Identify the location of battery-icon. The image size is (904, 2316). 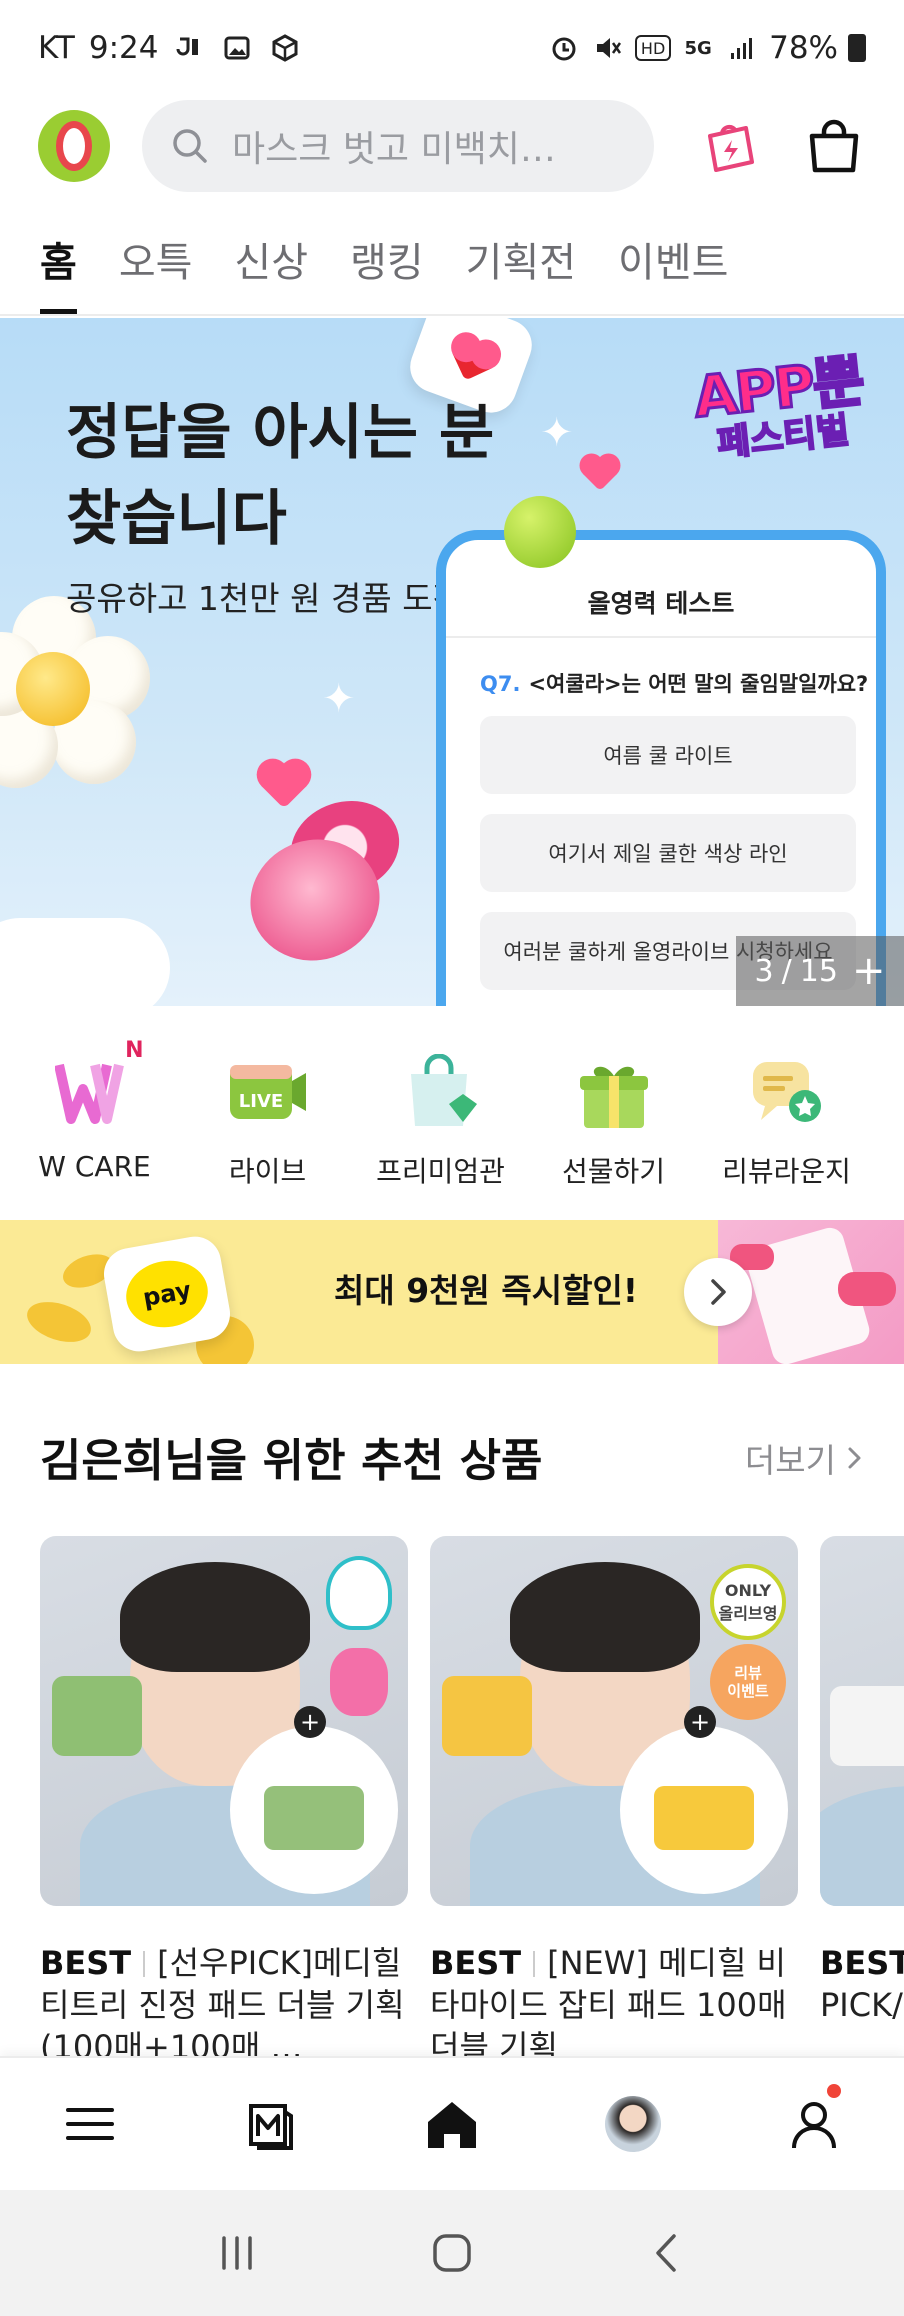
(857, 48).